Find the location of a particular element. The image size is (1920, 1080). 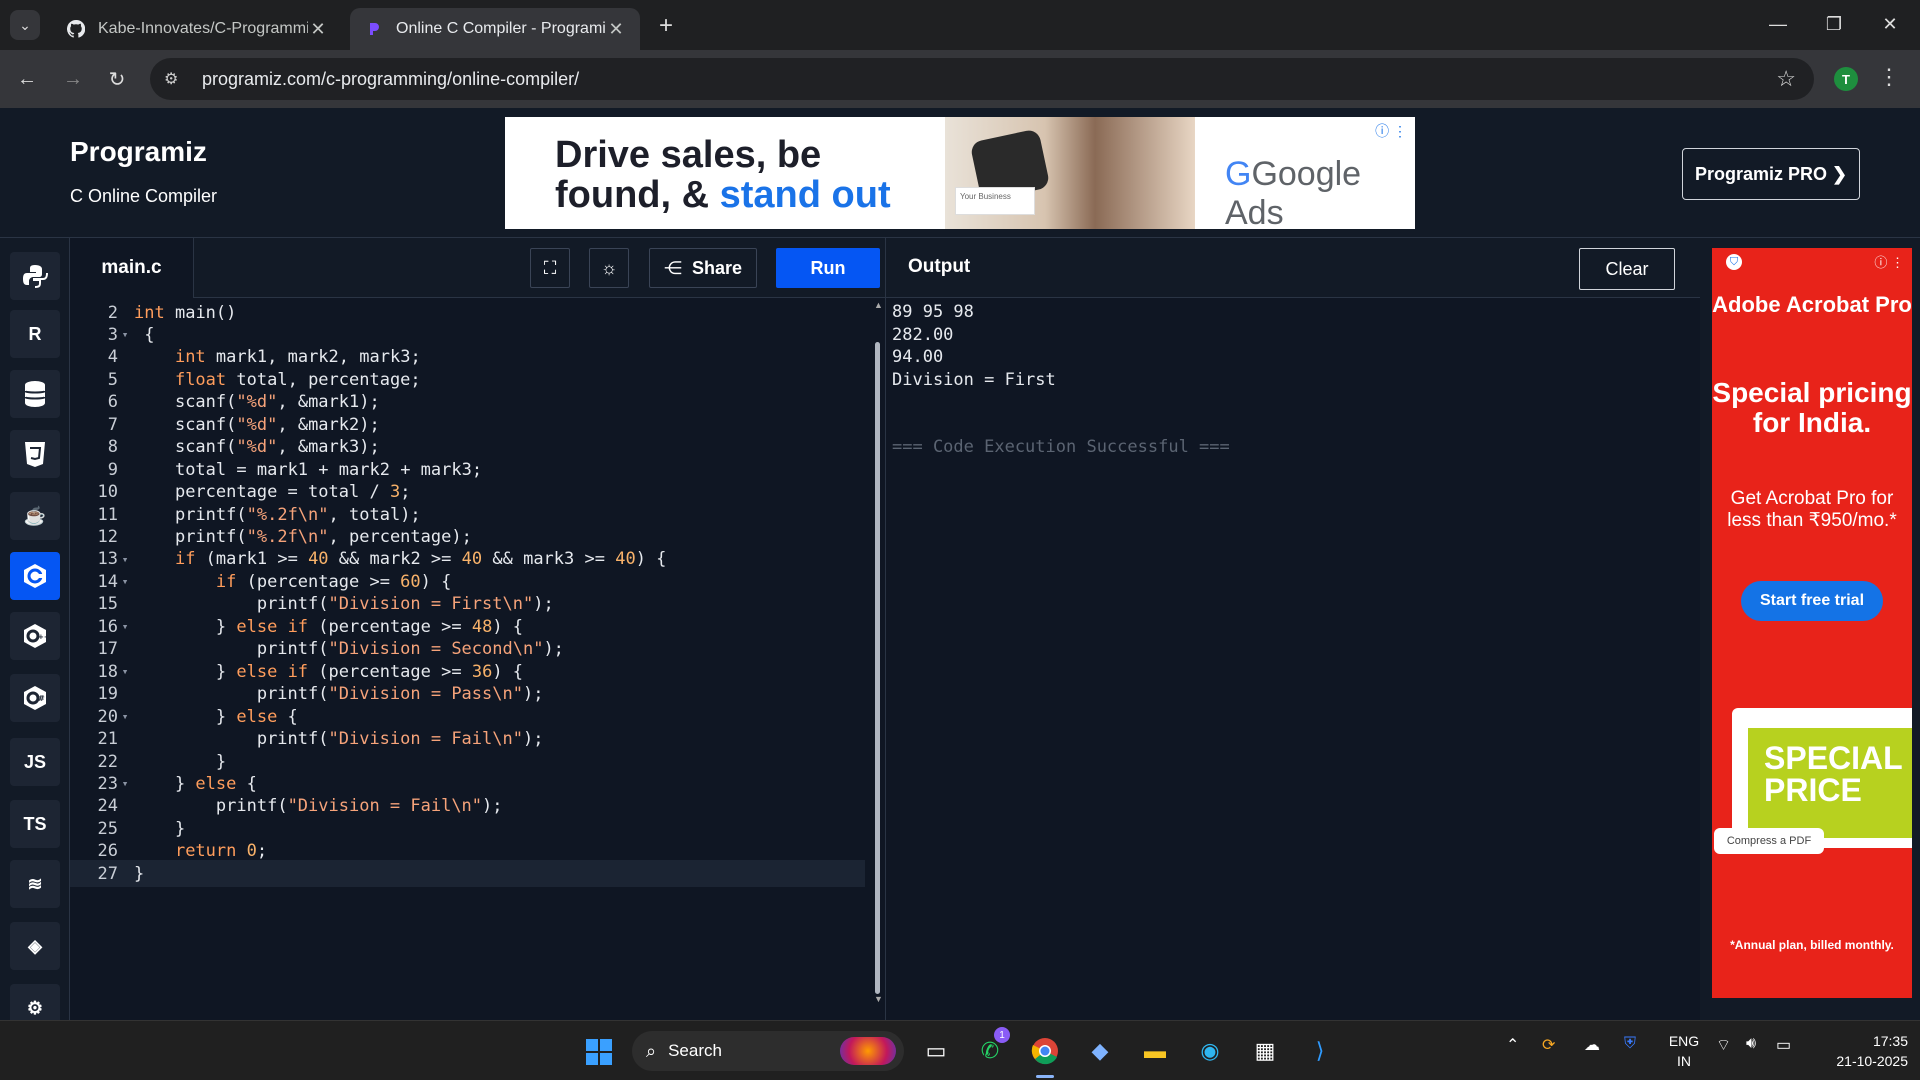

input-language: ENG IN is located at coordinates (1684, 1051).